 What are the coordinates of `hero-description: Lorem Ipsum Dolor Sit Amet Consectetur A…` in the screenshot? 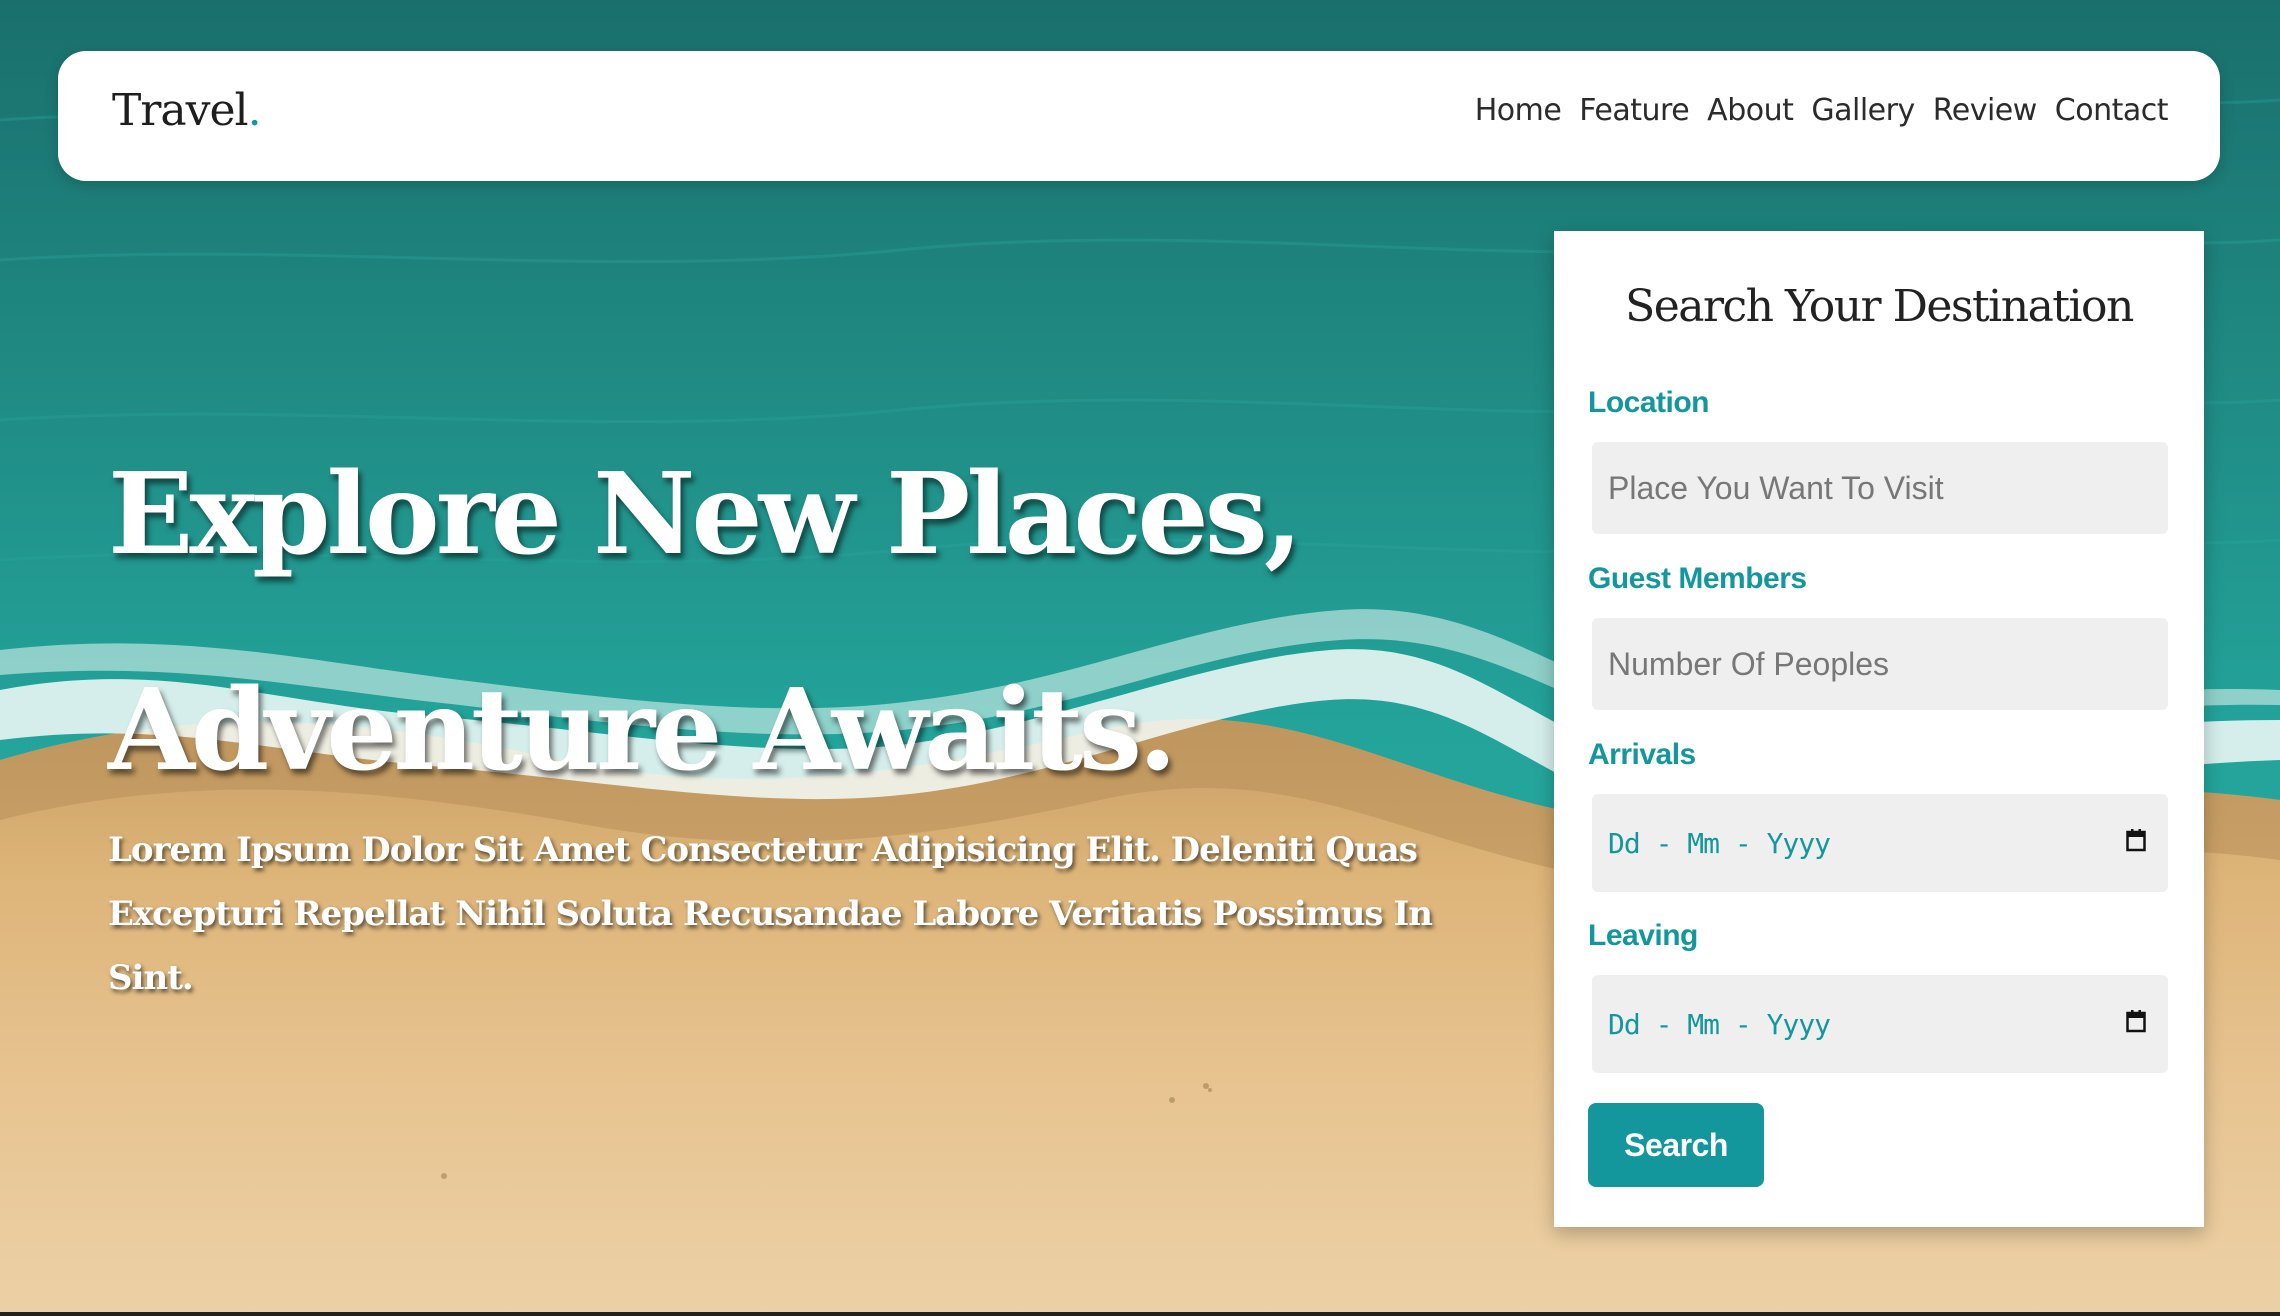 It's located at (770, 914).